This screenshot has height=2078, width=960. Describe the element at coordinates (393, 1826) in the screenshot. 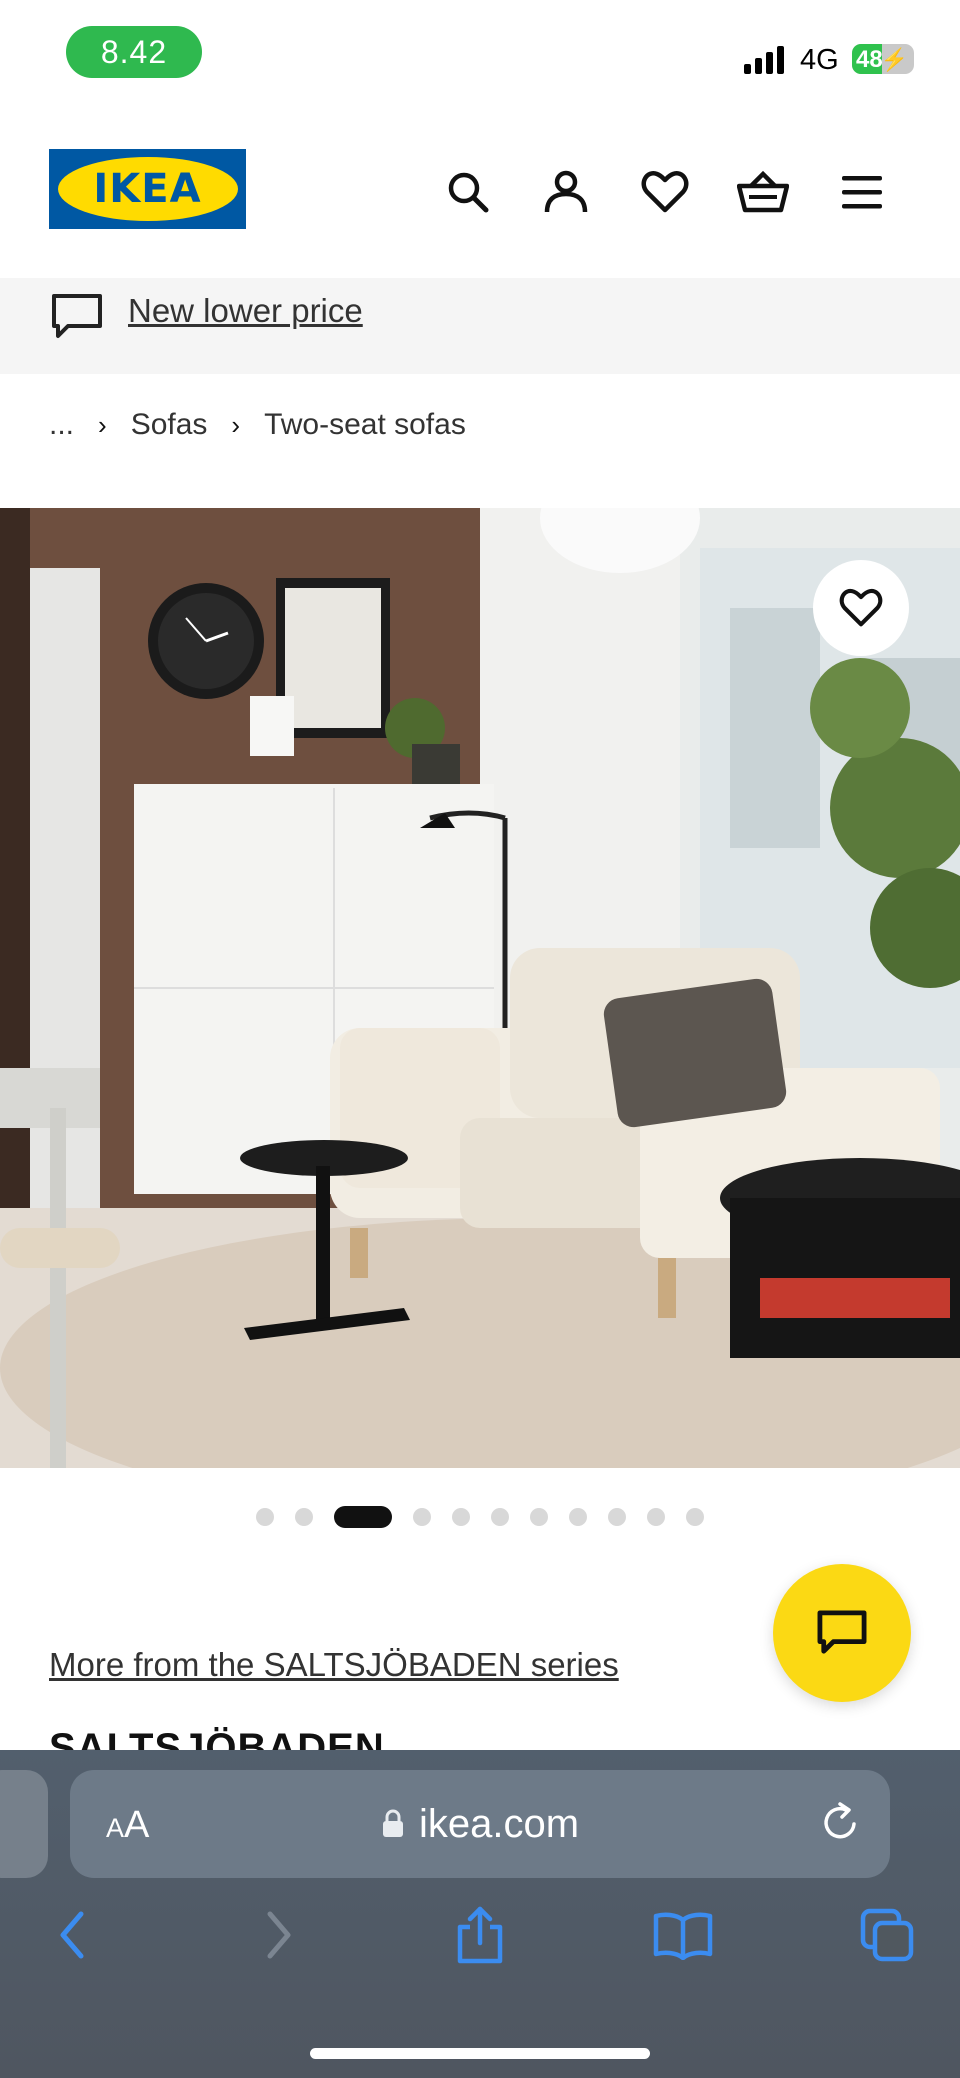

I see `lock-icon` at that location.